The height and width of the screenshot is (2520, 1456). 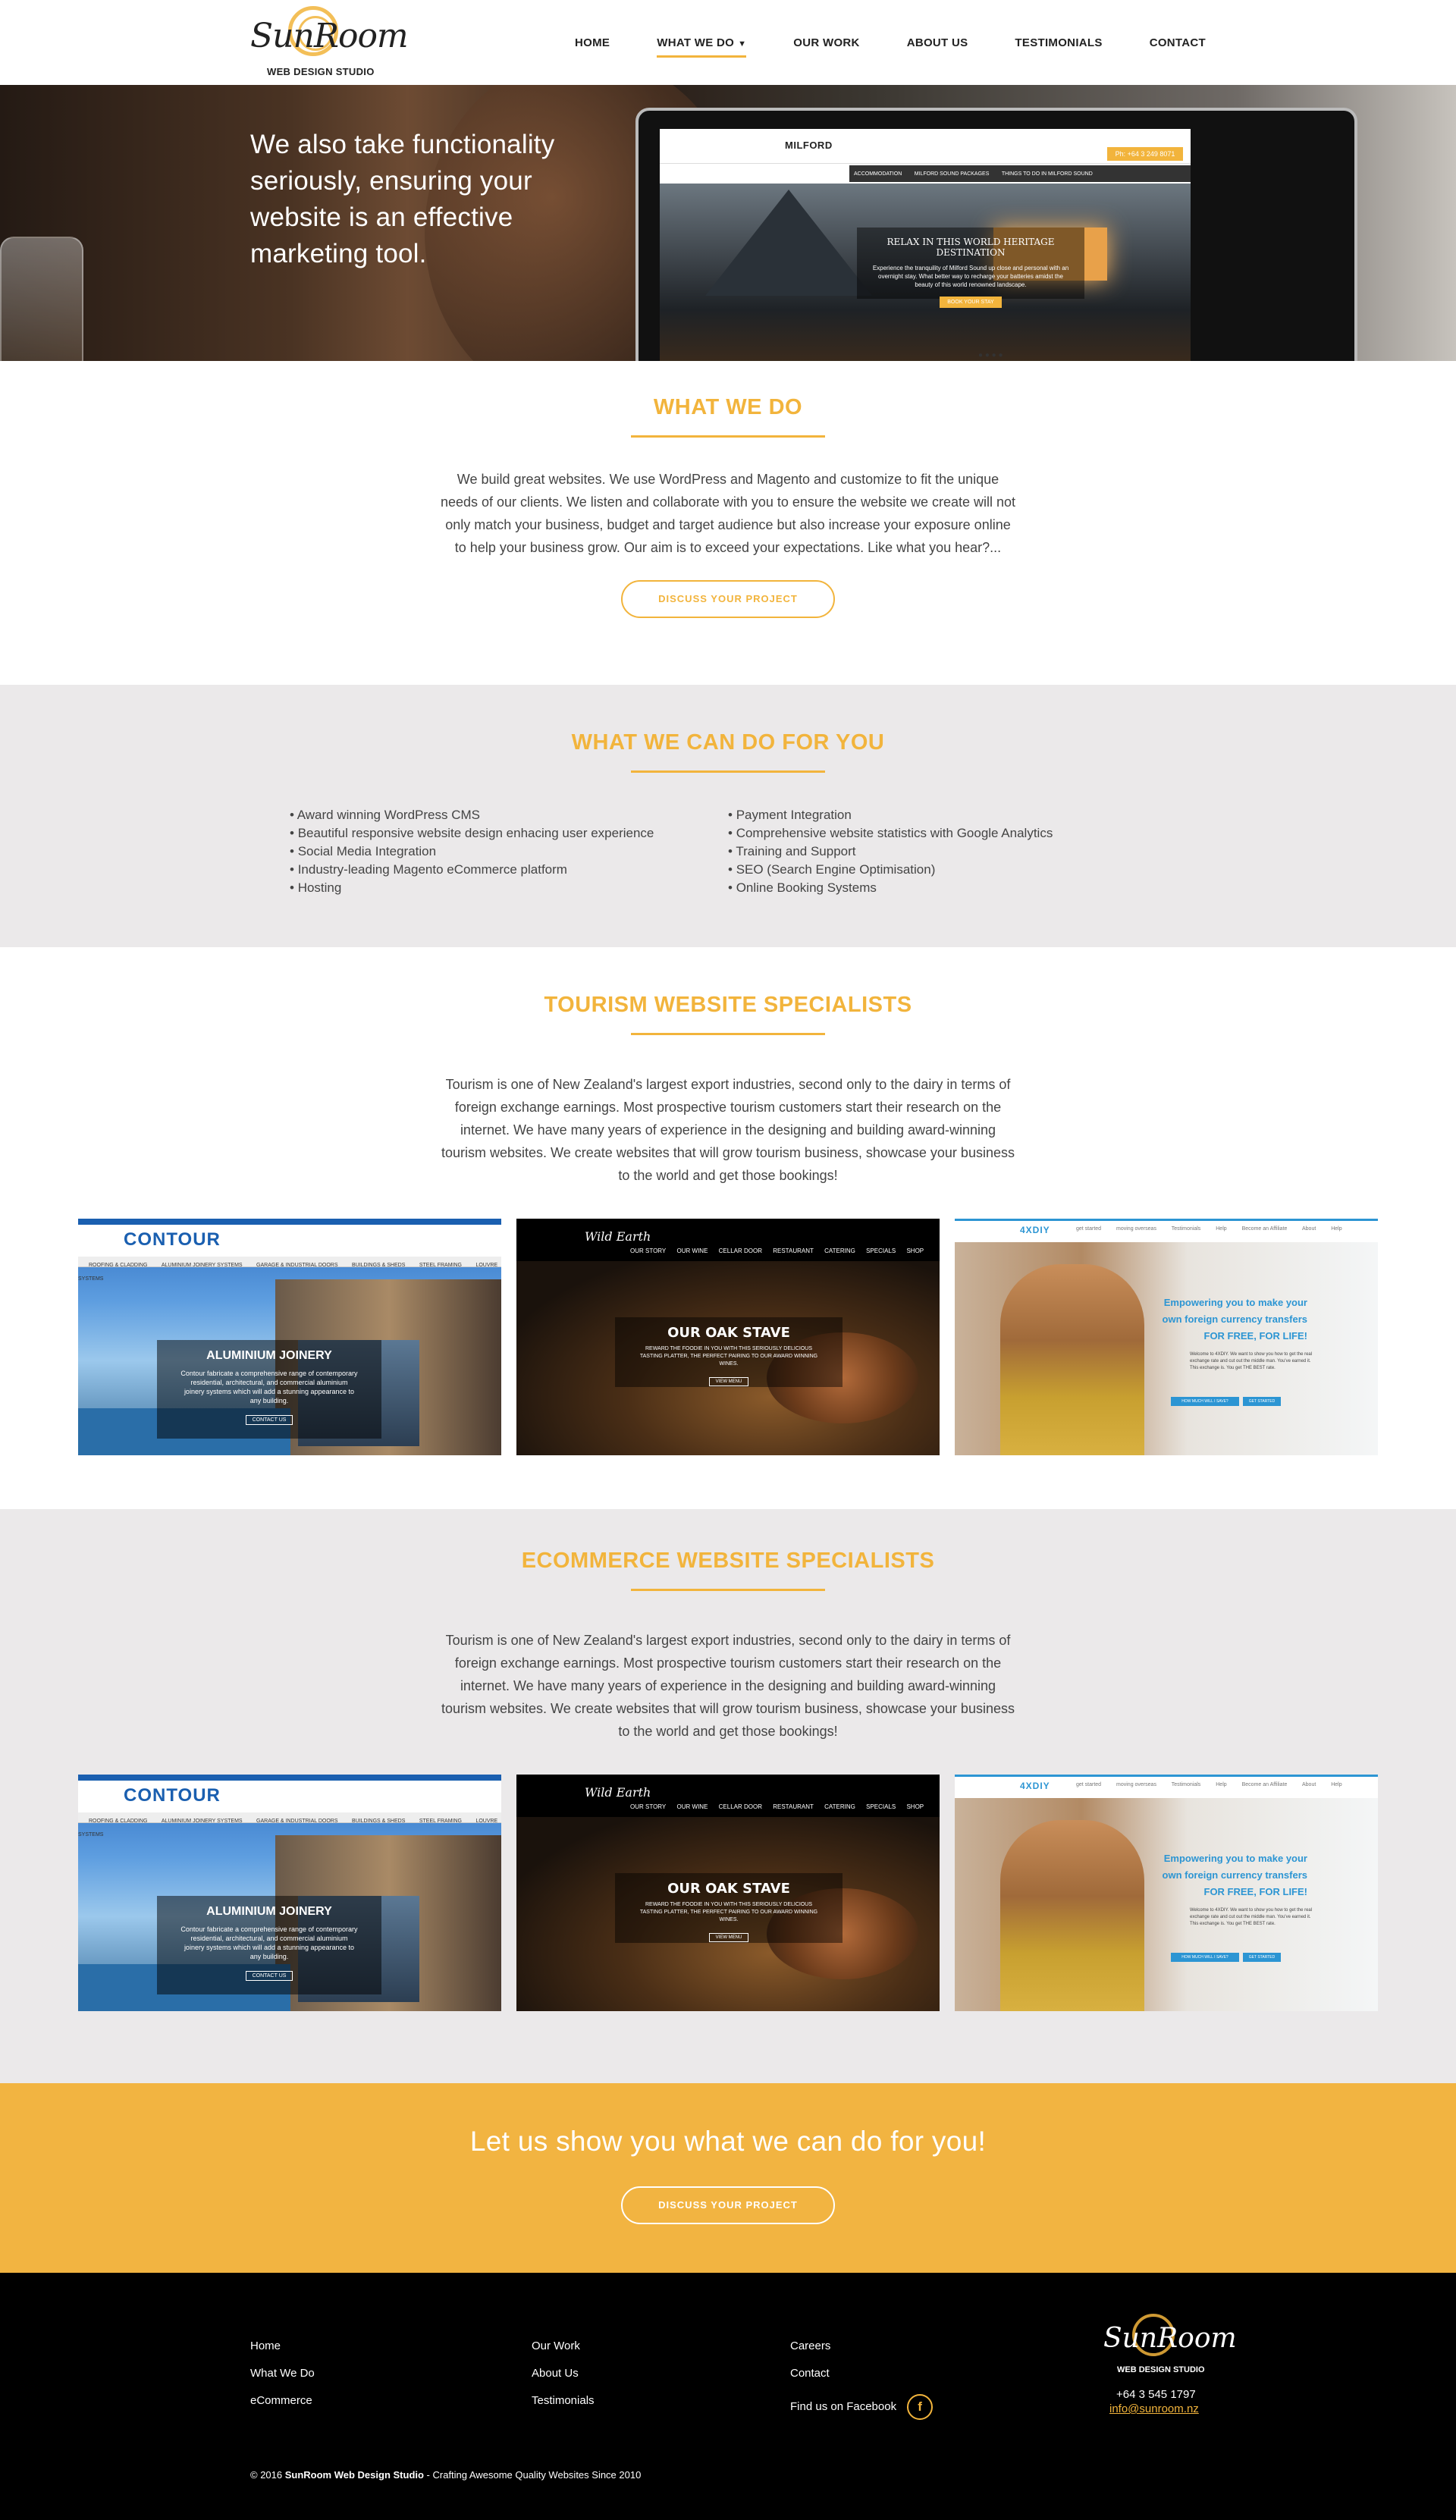 I want to click on footer-link-home: Home, so click(x=282, y=2346).